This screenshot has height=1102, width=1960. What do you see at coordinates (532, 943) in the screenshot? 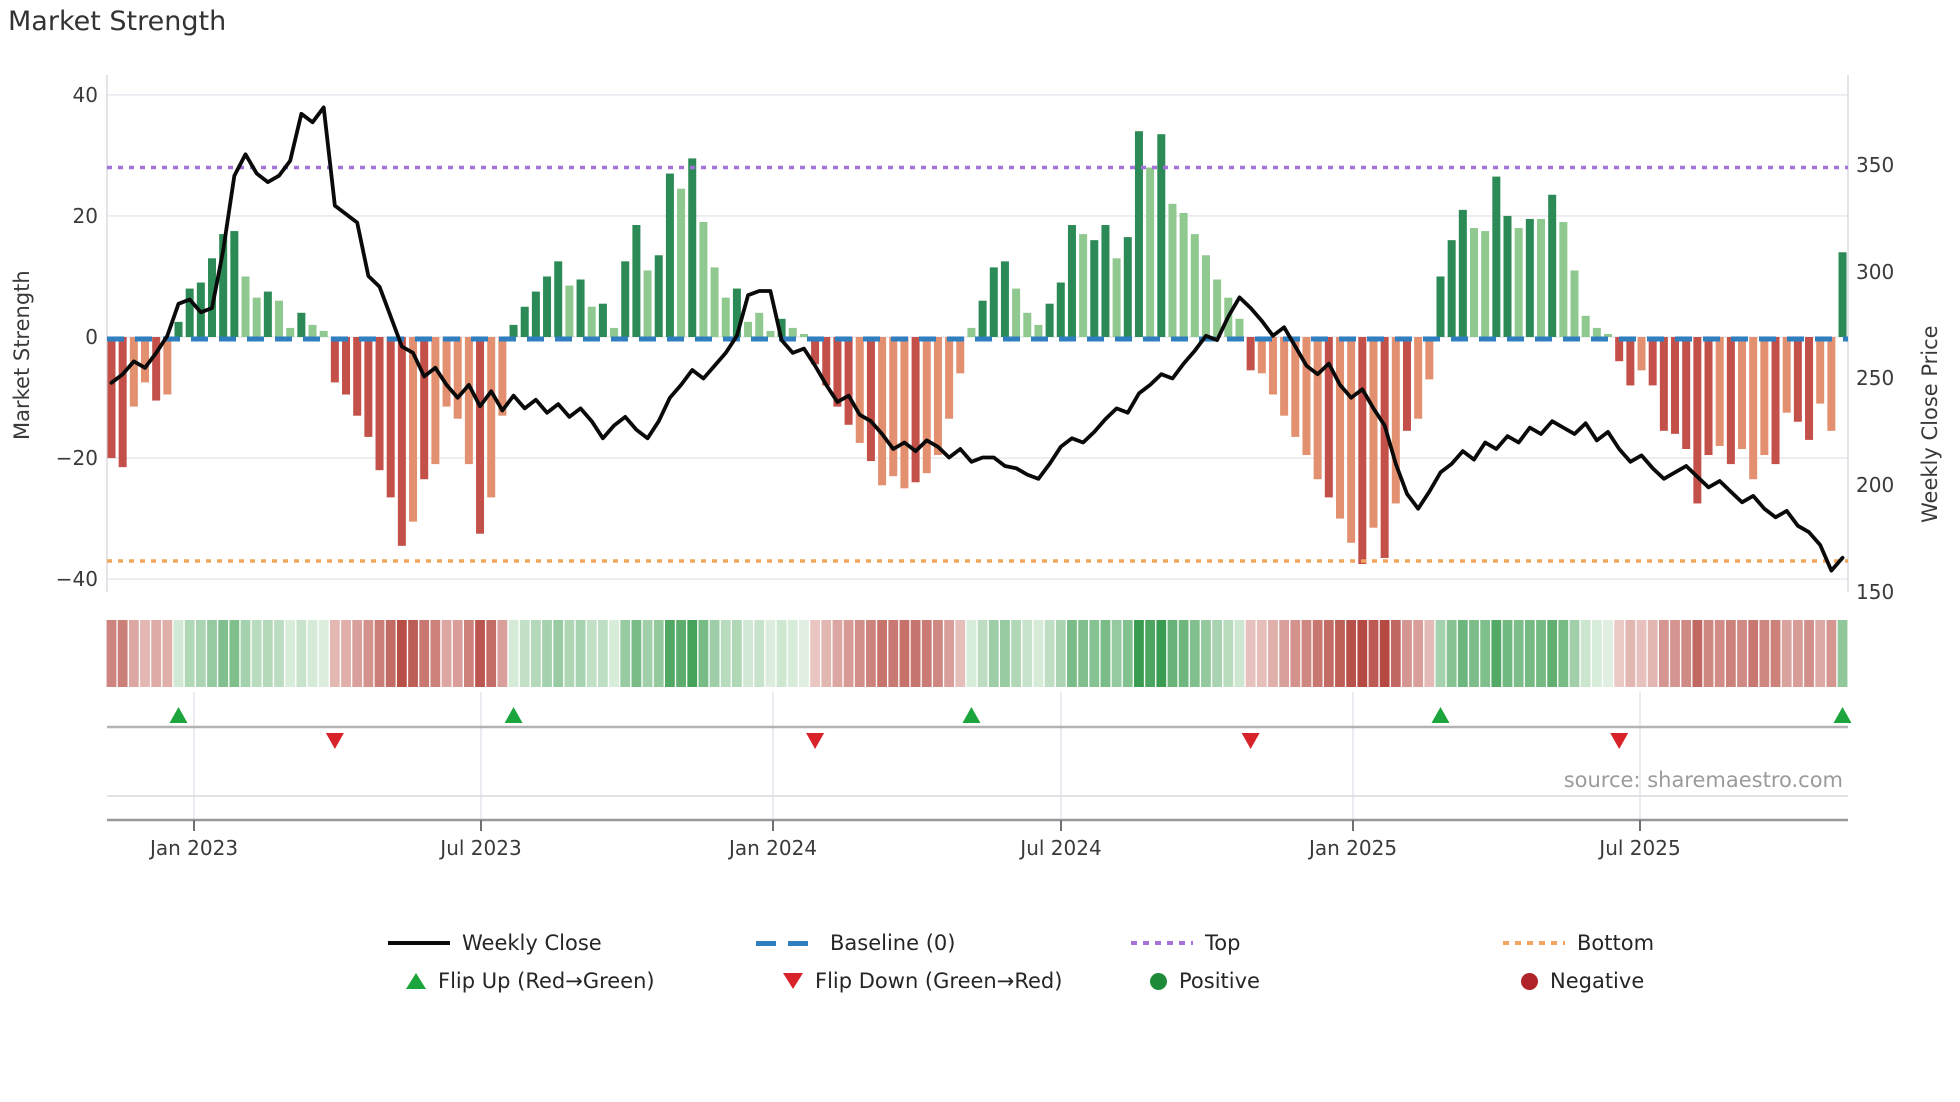
I see `legend-label: Weekly Close` at bounding box center [532, 943].